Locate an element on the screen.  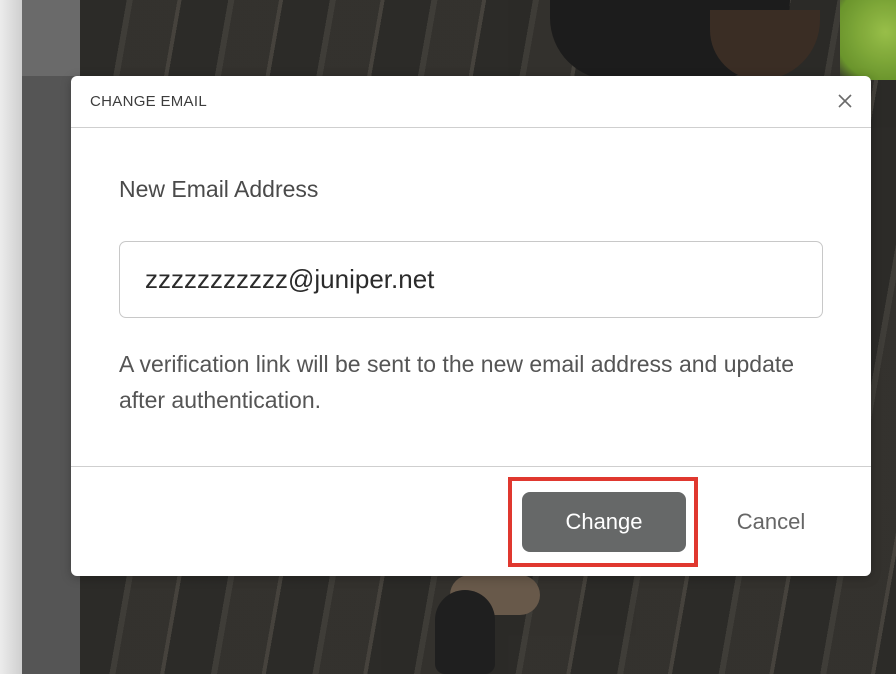
dialog-footer: Change Cancel is located at coordinates (471, 521).